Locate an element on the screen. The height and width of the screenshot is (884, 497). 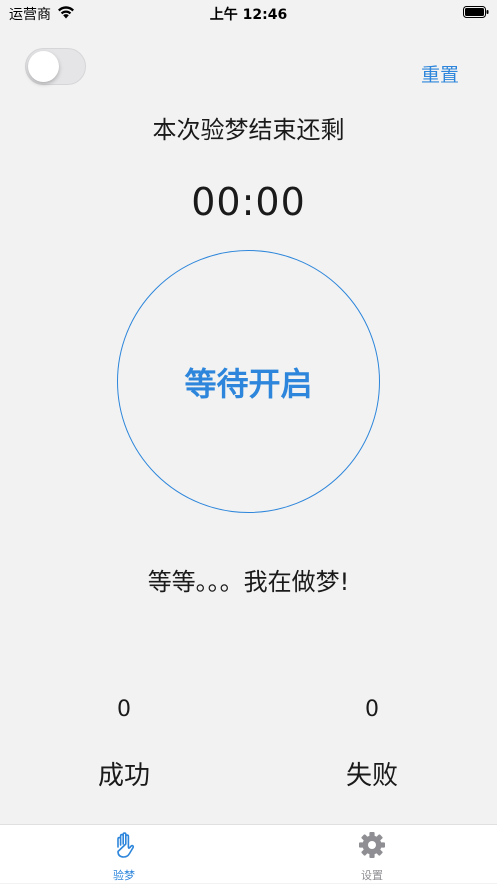
tab-bar: 验梦 设置 is located at coordinates (248, 853).